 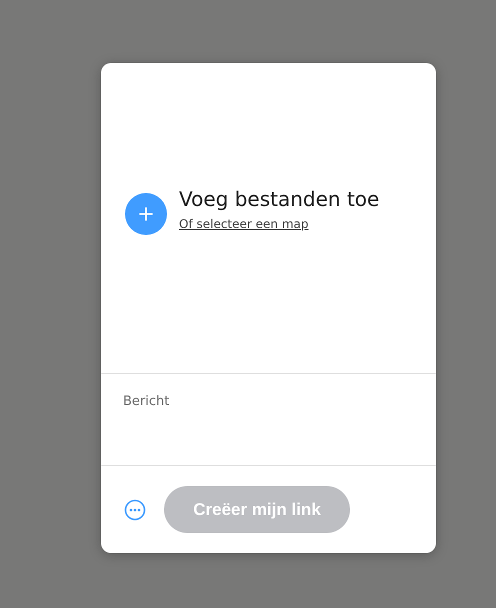 I want to click on more-options-icon, so click(x=135, y=509).